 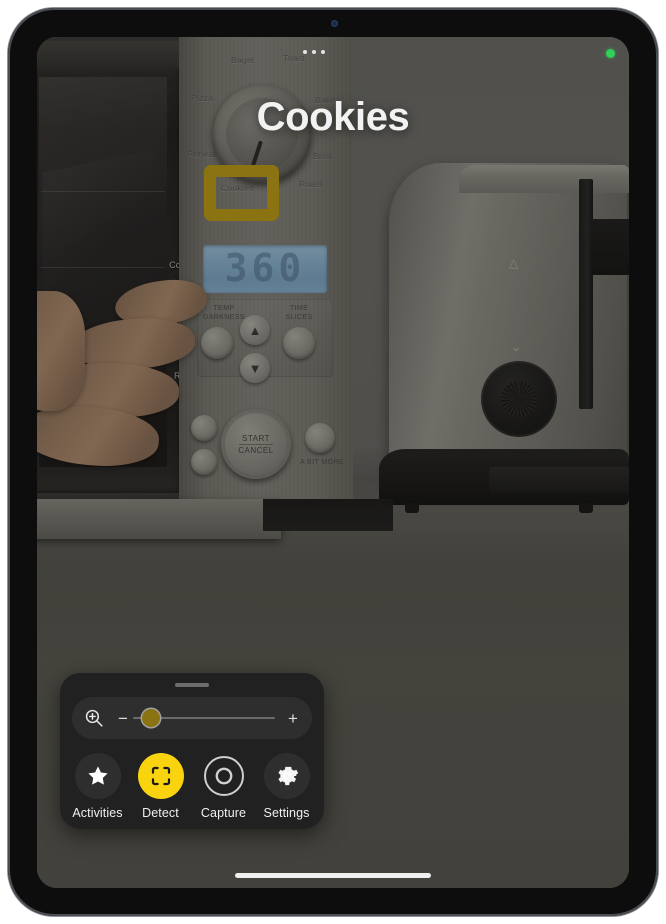 I want to click on zoom-out-button: −, so click(x=123, y=718).